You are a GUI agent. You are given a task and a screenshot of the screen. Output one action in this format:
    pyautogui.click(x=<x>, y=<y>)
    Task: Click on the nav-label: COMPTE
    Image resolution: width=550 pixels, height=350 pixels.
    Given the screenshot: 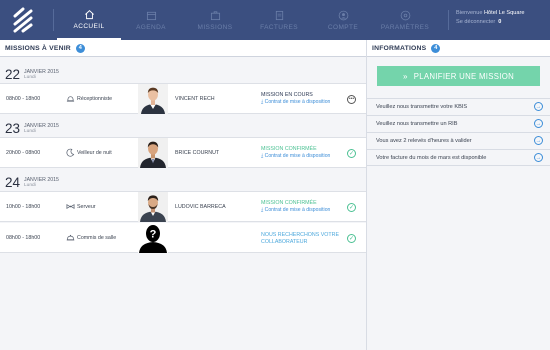 What is the action you would take?
    pyautogui.click(x=343, y=27)
    